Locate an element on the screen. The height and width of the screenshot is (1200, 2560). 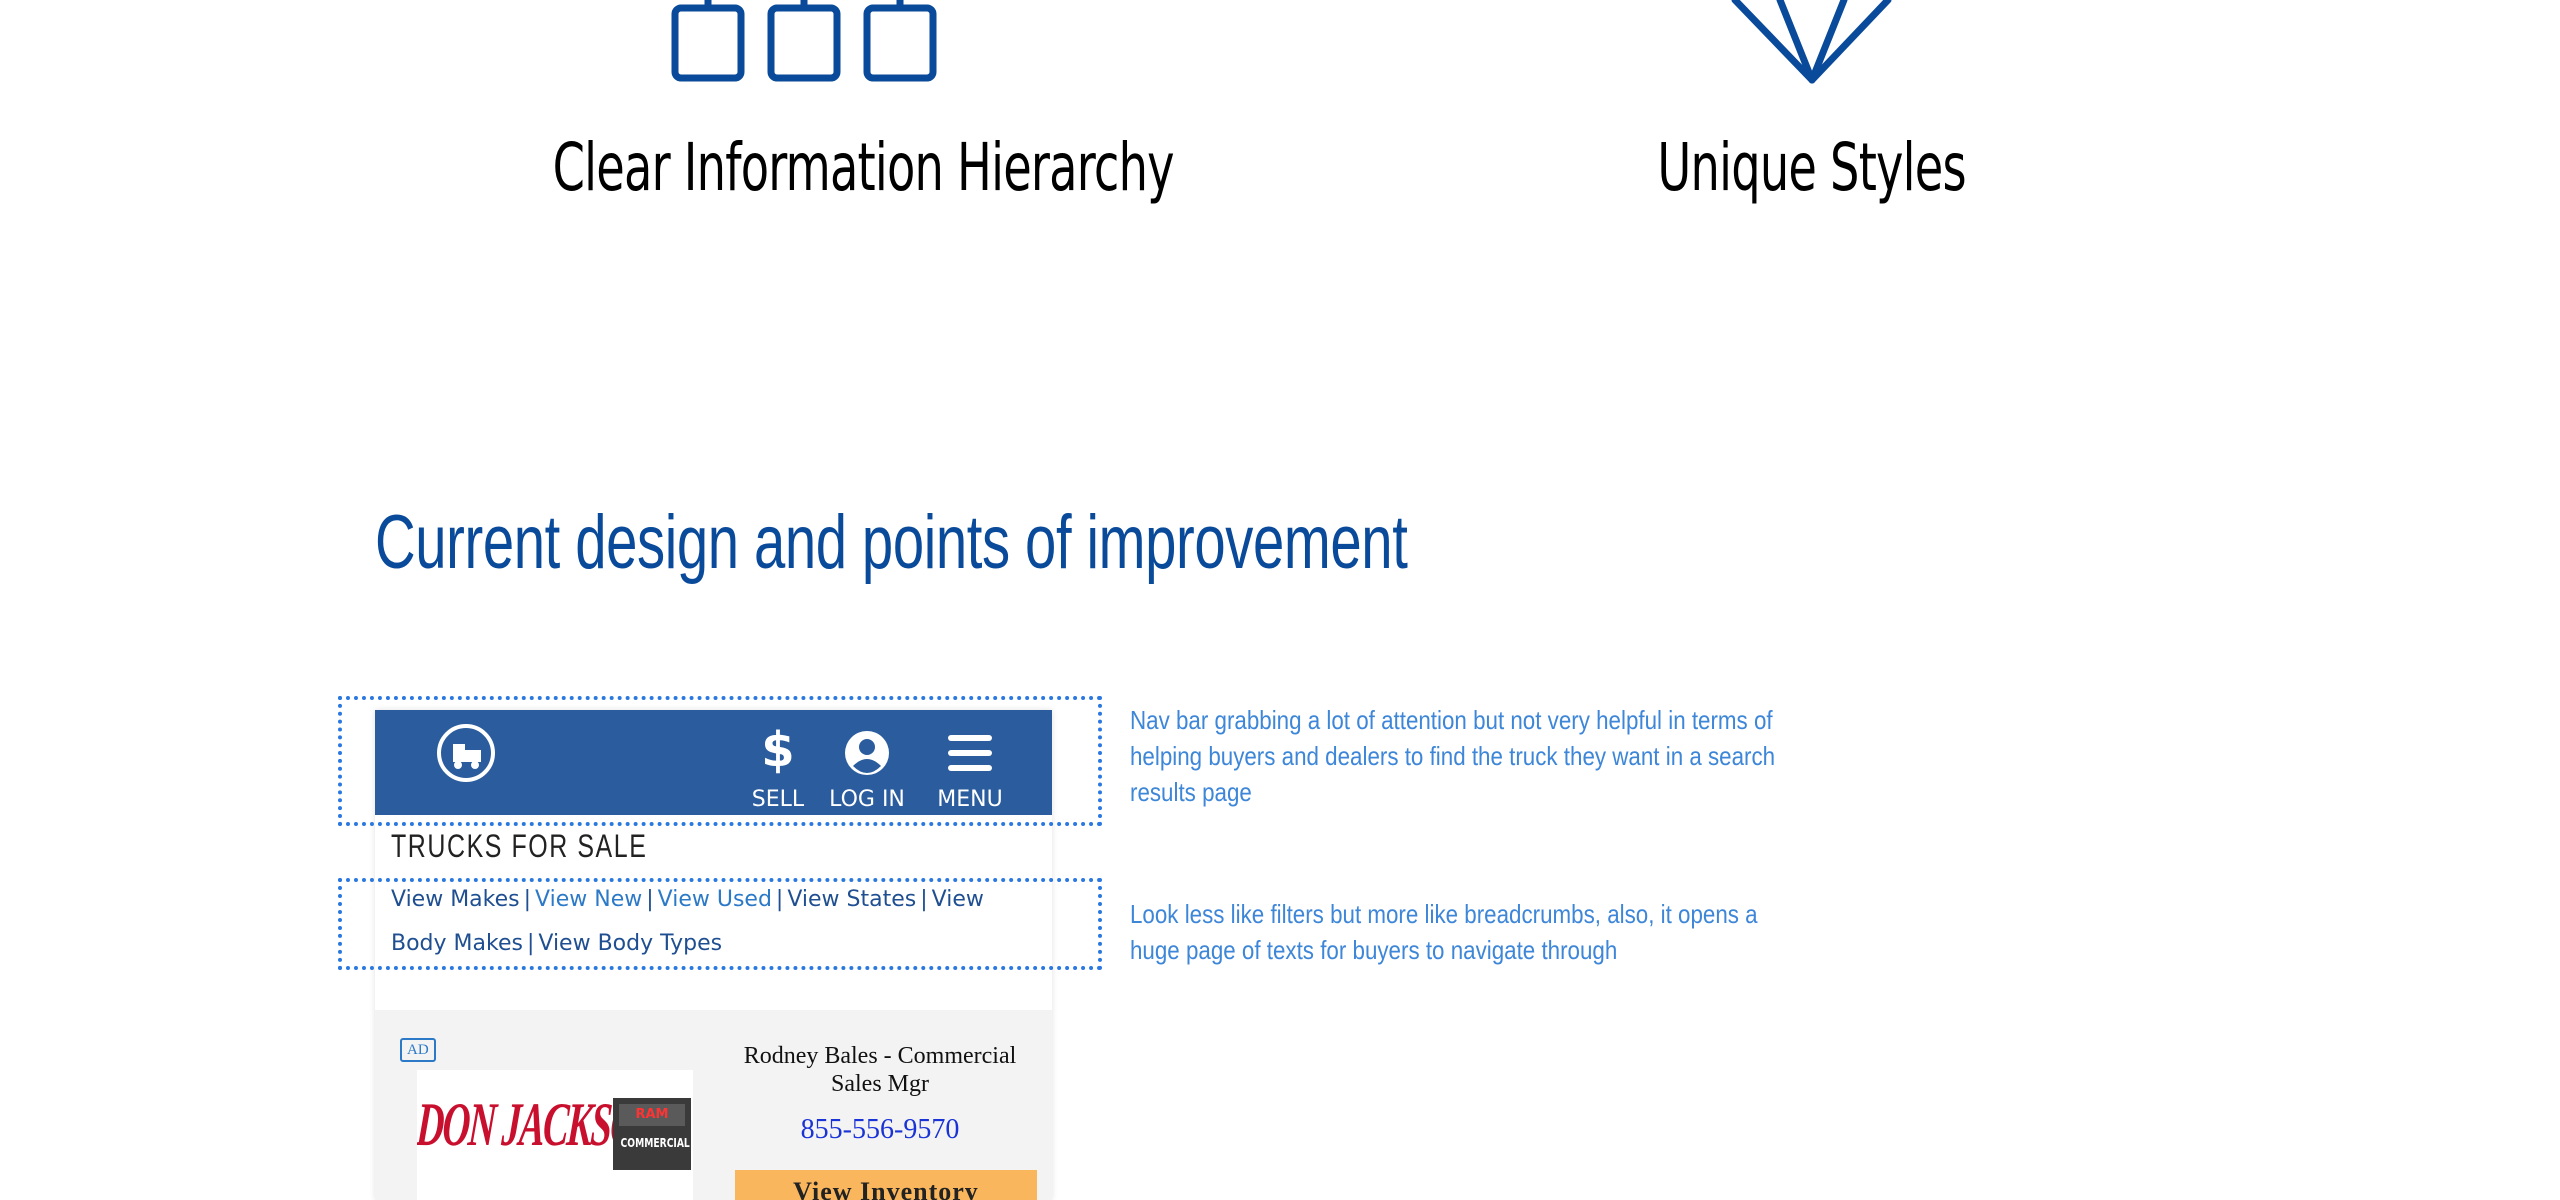
ram-badge-top: RAM is located at coordinates (652, 1115).